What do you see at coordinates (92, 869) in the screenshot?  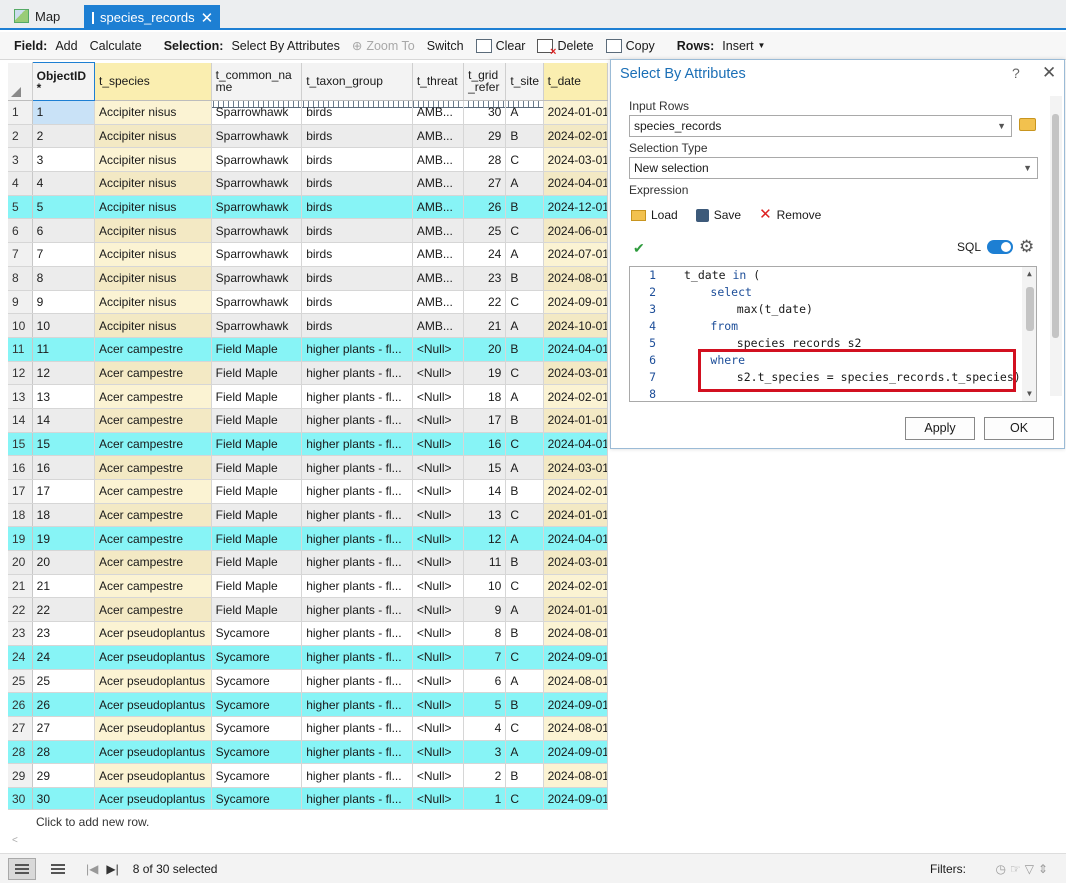 I see `first-record-icon: |◀` at bounding box center [92, 869].